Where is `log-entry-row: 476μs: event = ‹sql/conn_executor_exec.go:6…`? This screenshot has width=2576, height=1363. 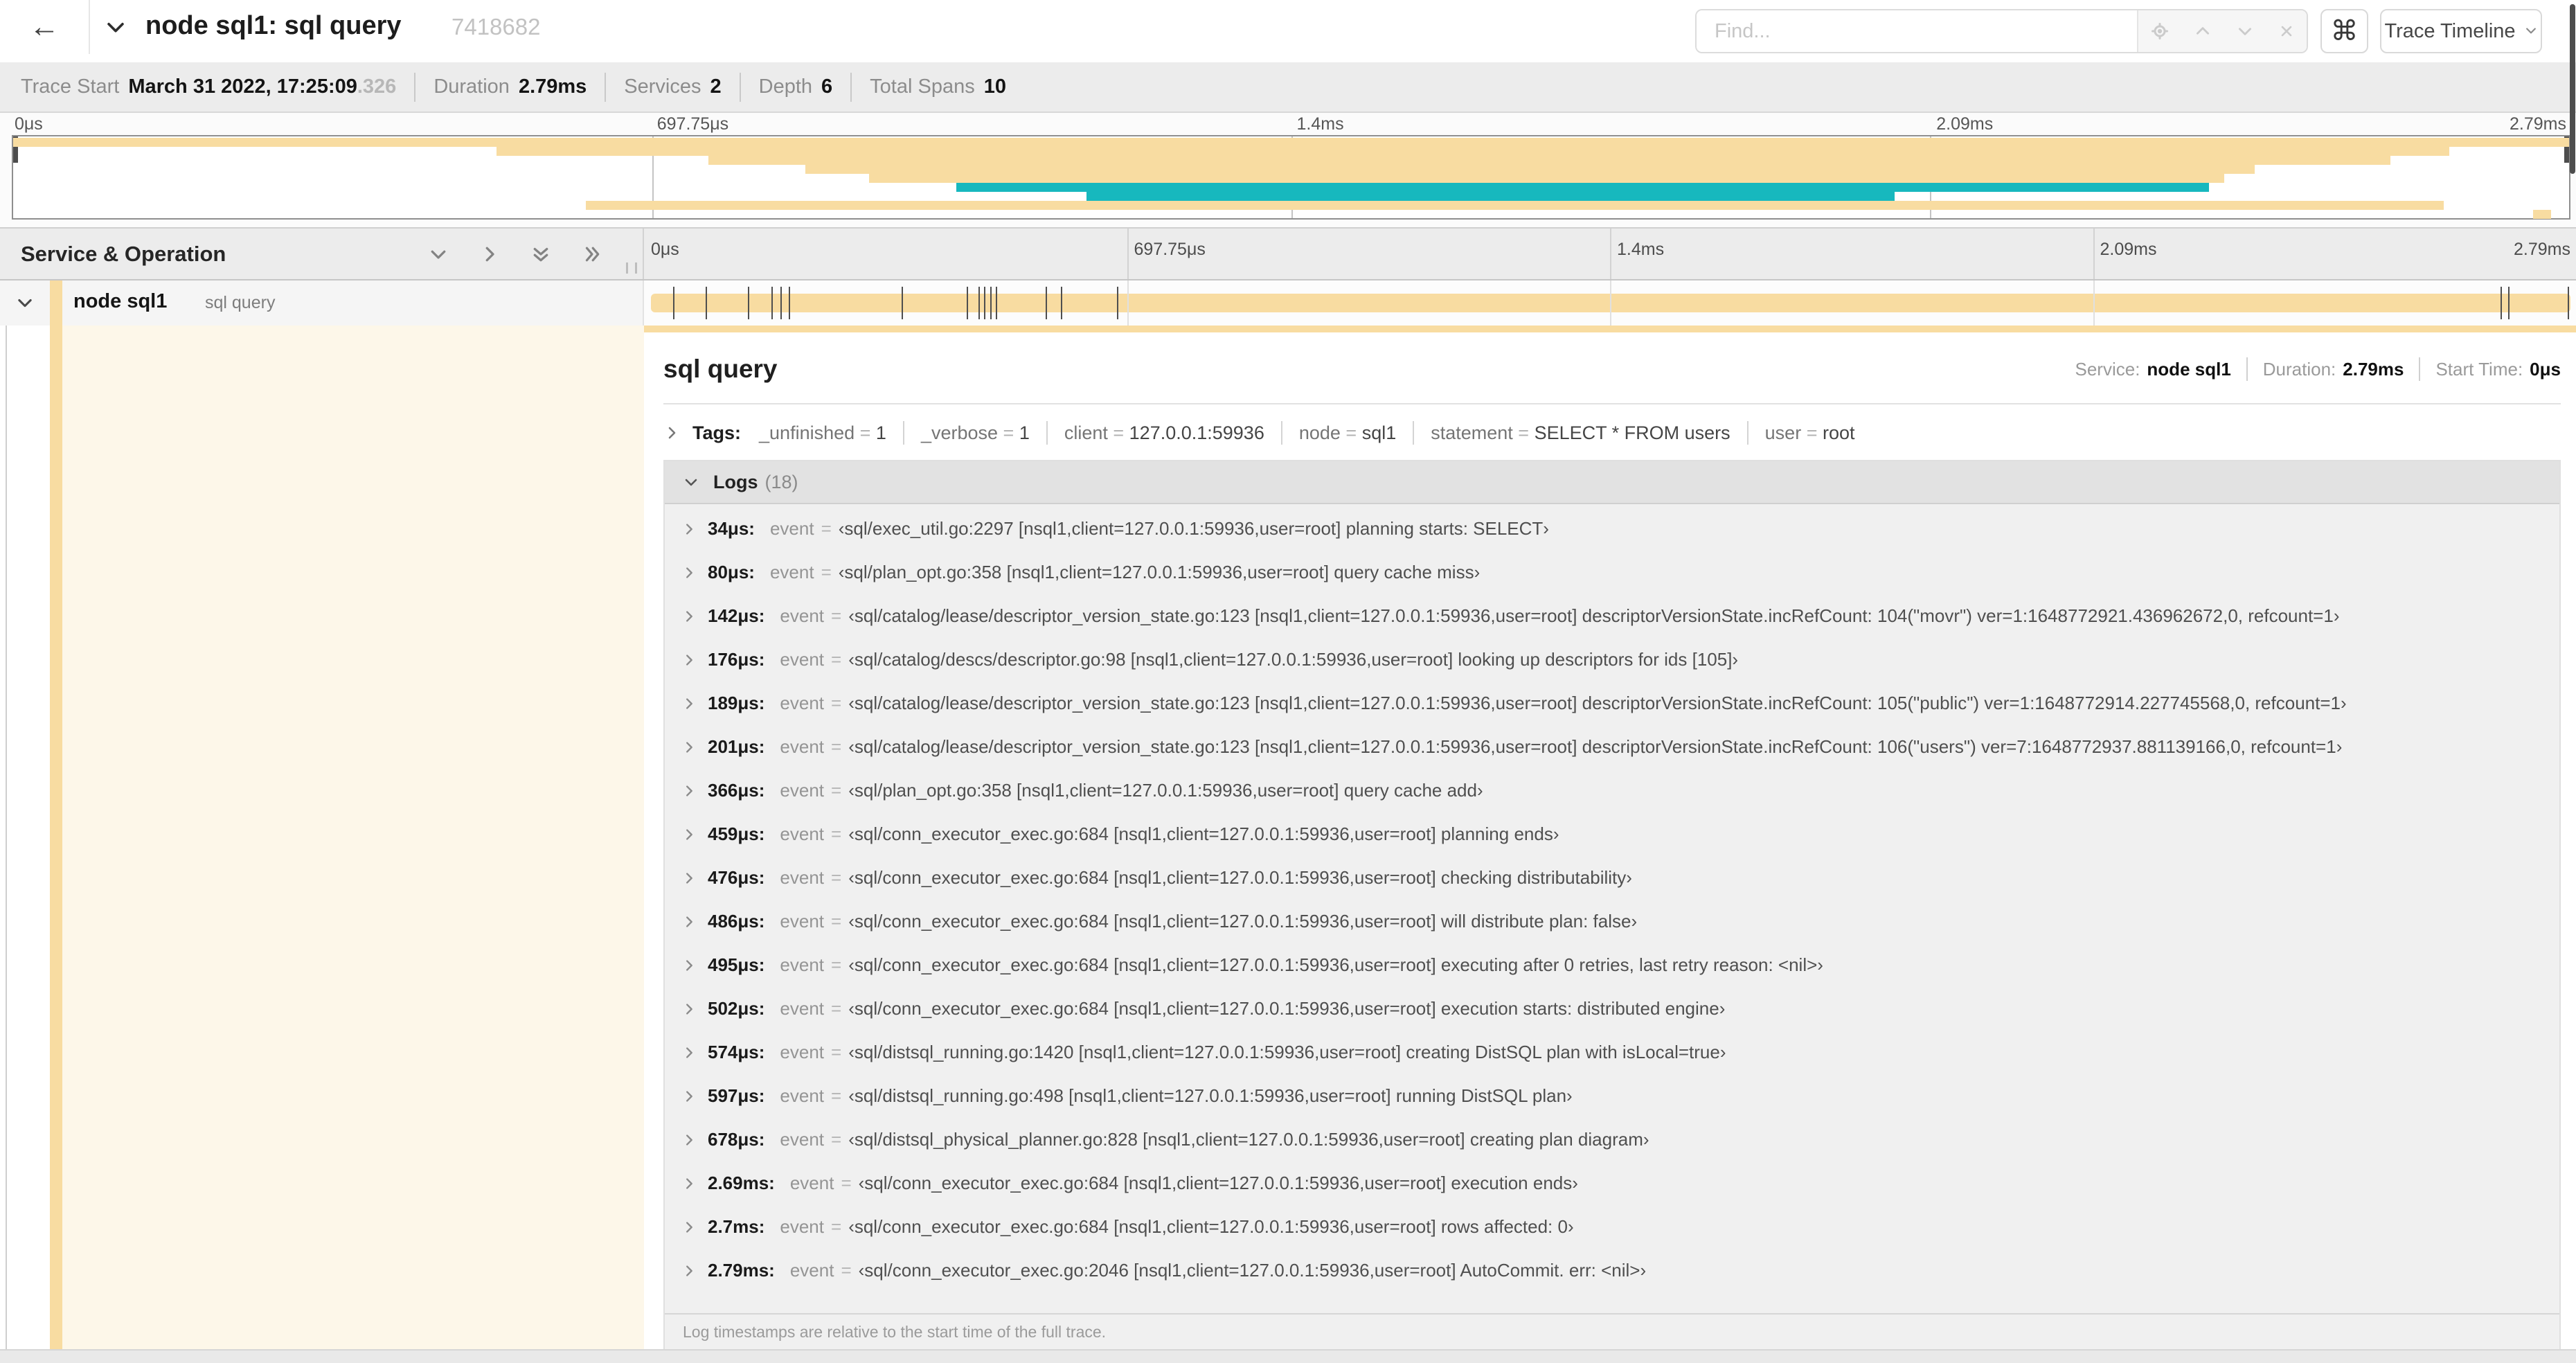
log-entry-row: 476μs: event = ‹sql/conn_executor_exec.go:6… is located at coordinates (1620, 878).